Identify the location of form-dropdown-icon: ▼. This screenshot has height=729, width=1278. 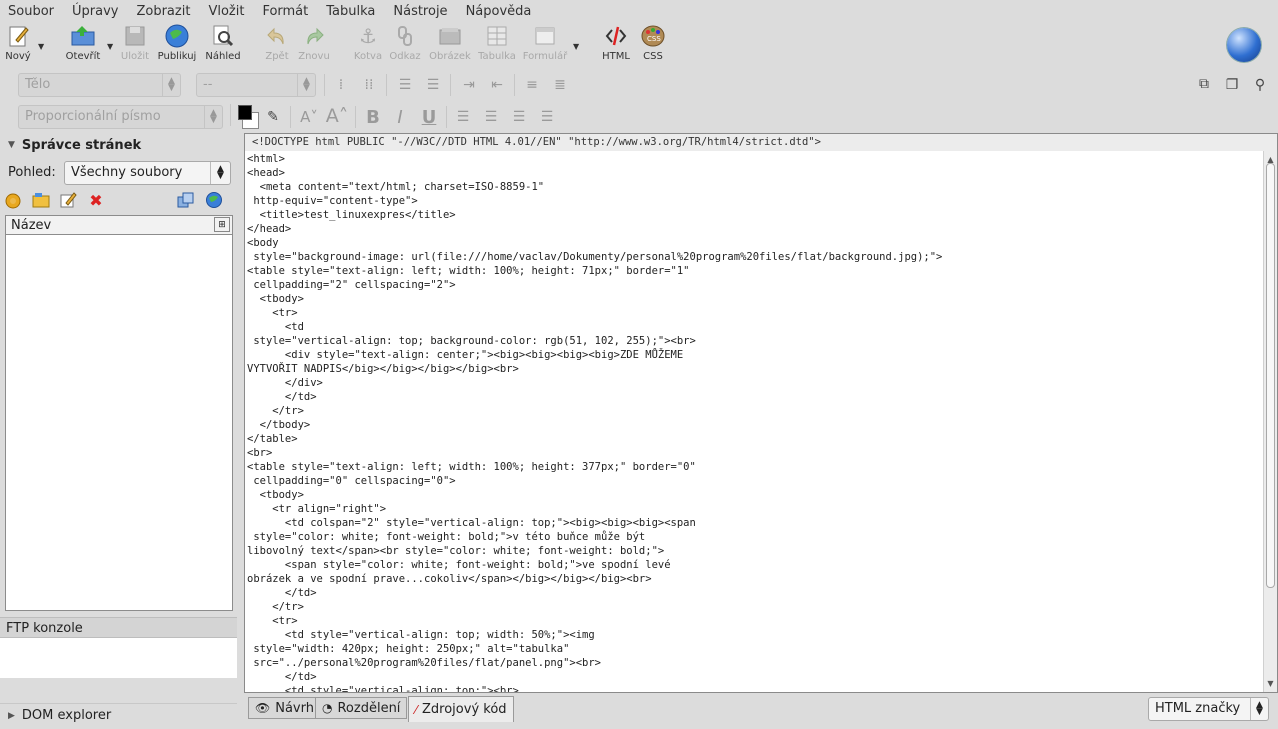
(576, 46).